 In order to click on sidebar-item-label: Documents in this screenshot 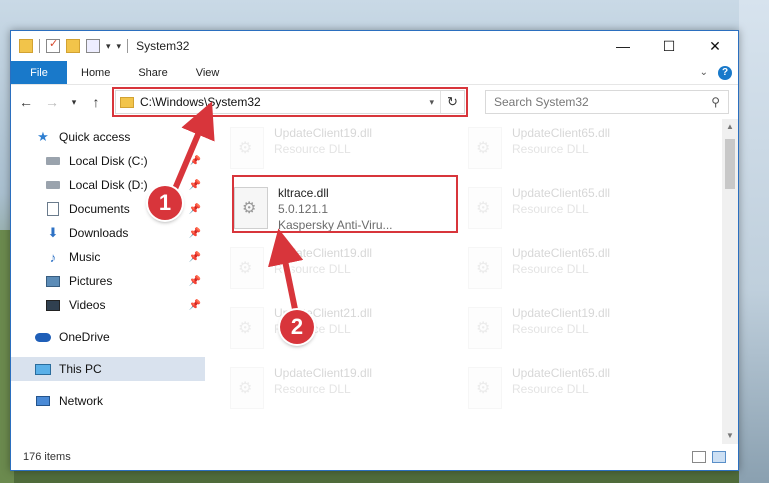, I will do `click(99, 209)`.